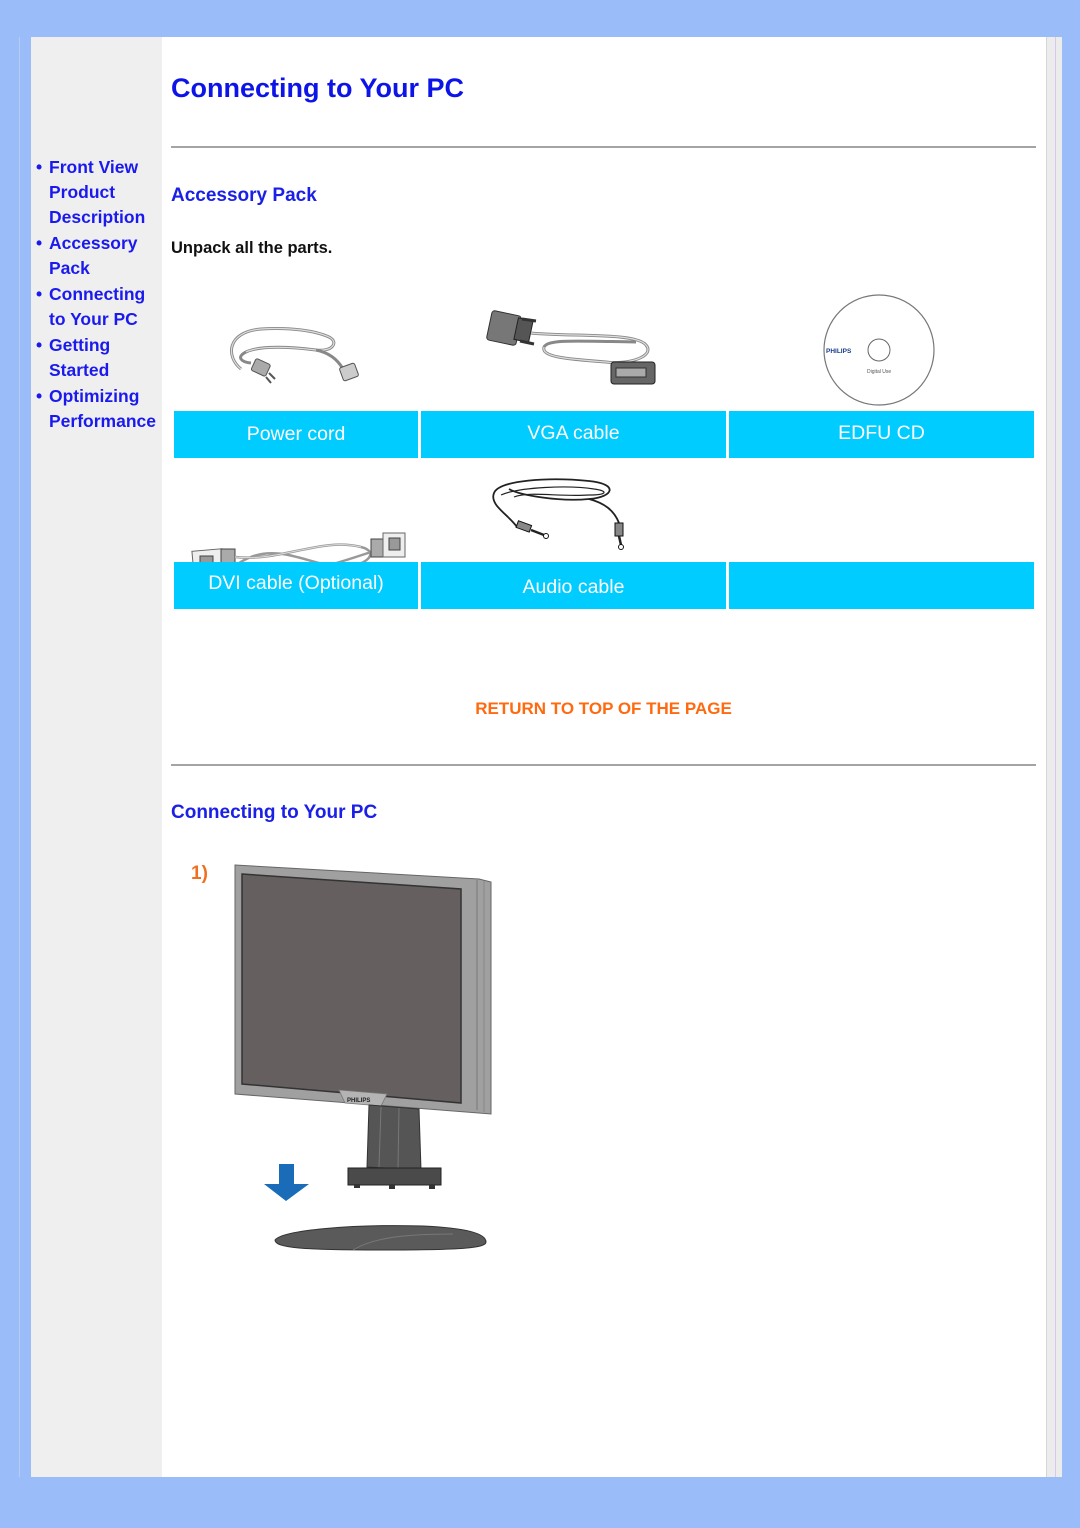 This screenshot has width=1080, height=1528. What do you see at coordinates (102, 408) in the screenshot?
I see `sidebar-link-optimizing: Optimizing Performance` at bounding box center [102, 408].